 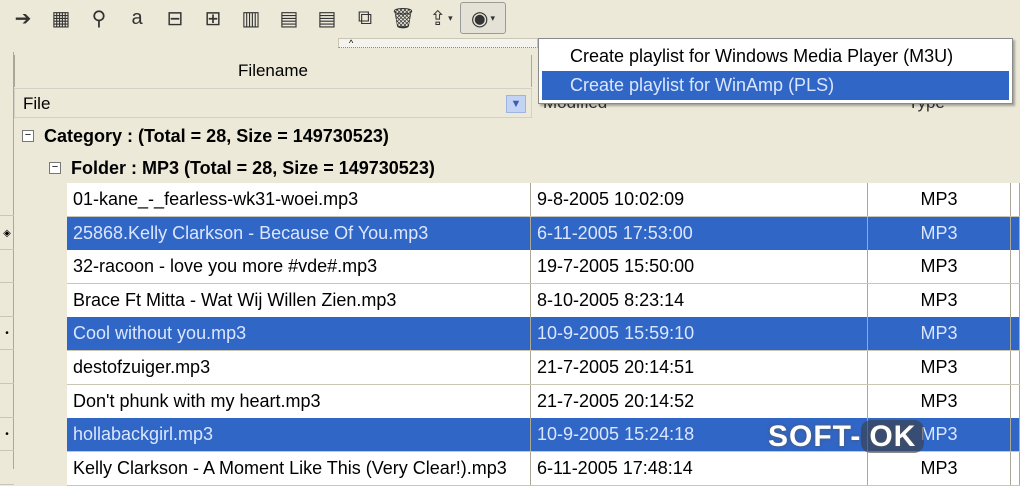 I want to click on row-indicator-column: ◈ • •, so click(x=7, y=268).